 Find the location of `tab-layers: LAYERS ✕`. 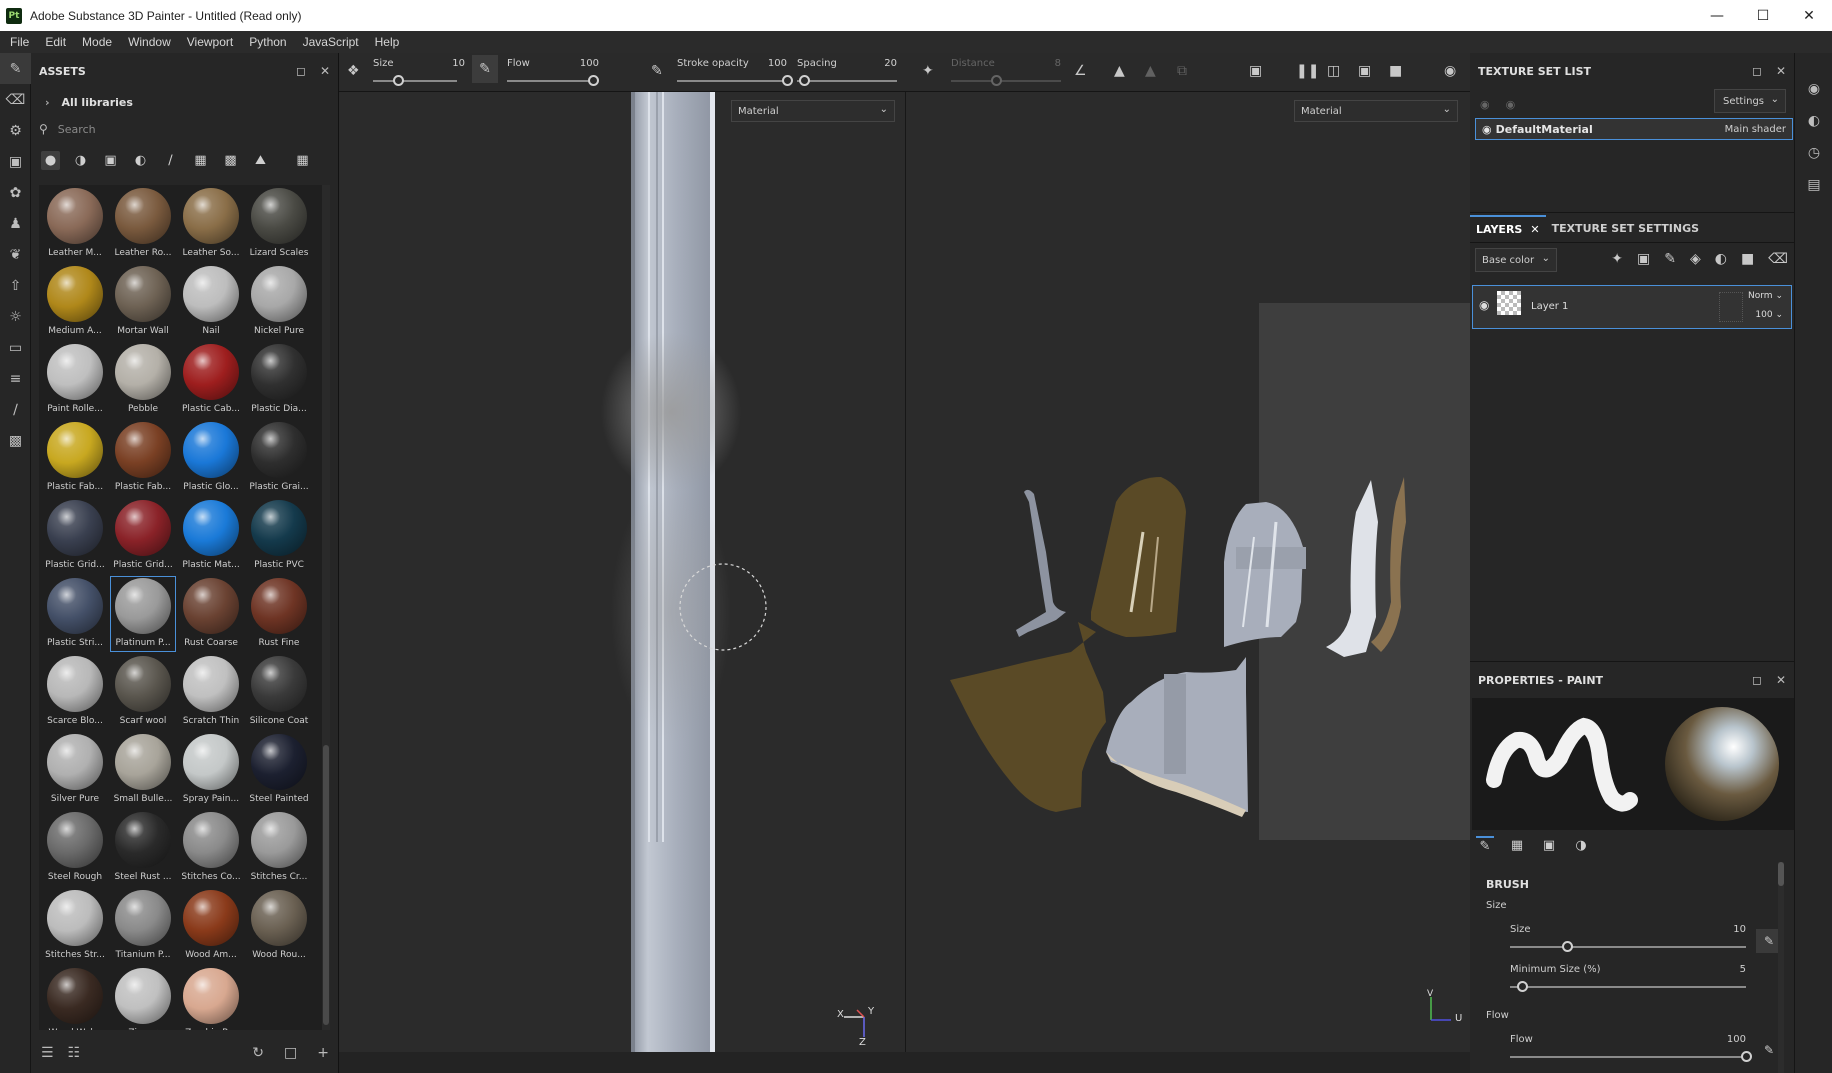

tab-layers: LAYERS ✕ is located at coordinates (1508, 228).